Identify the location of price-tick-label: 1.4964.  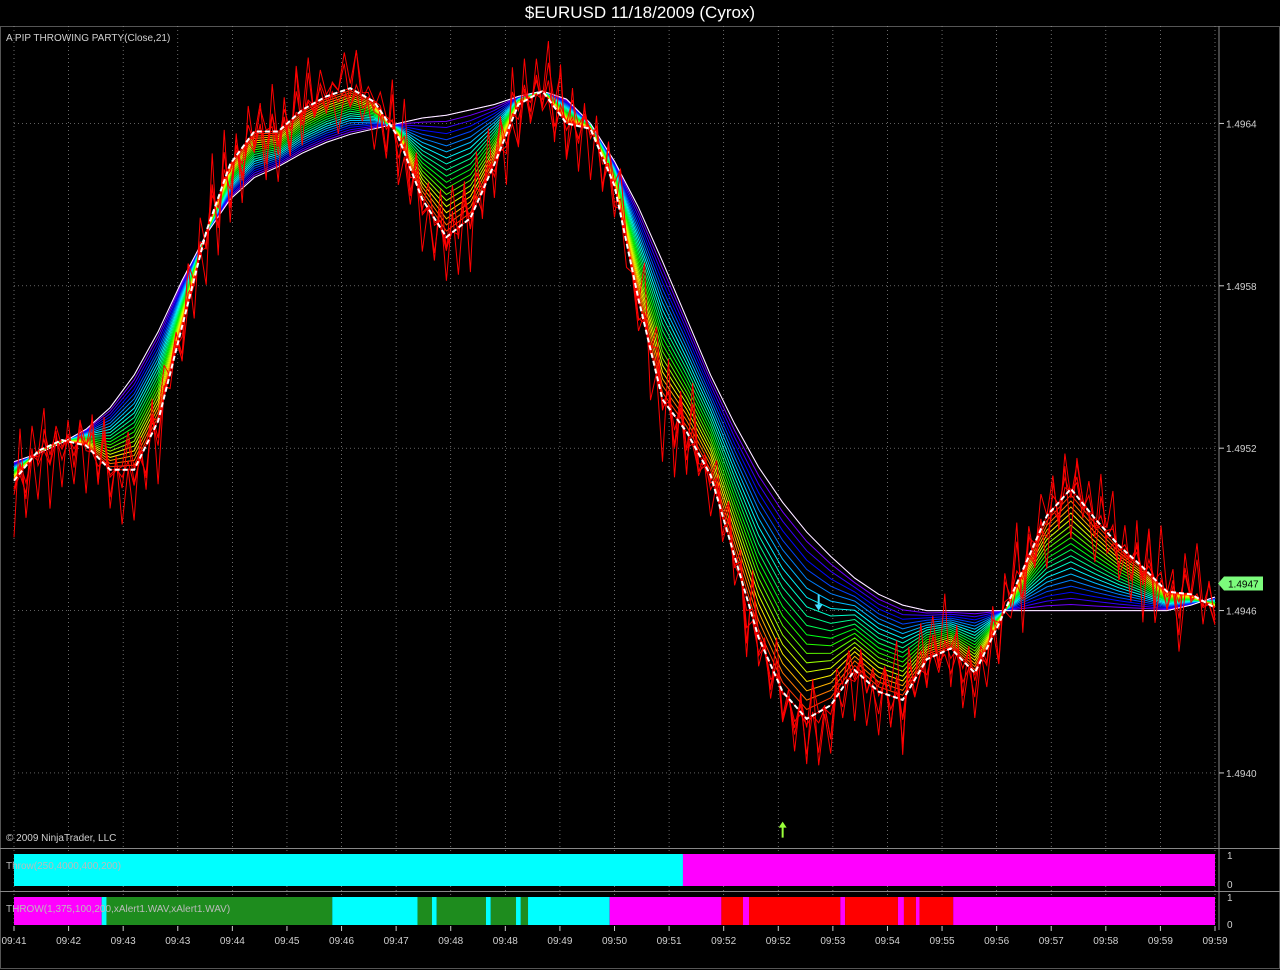
(1241, 124).